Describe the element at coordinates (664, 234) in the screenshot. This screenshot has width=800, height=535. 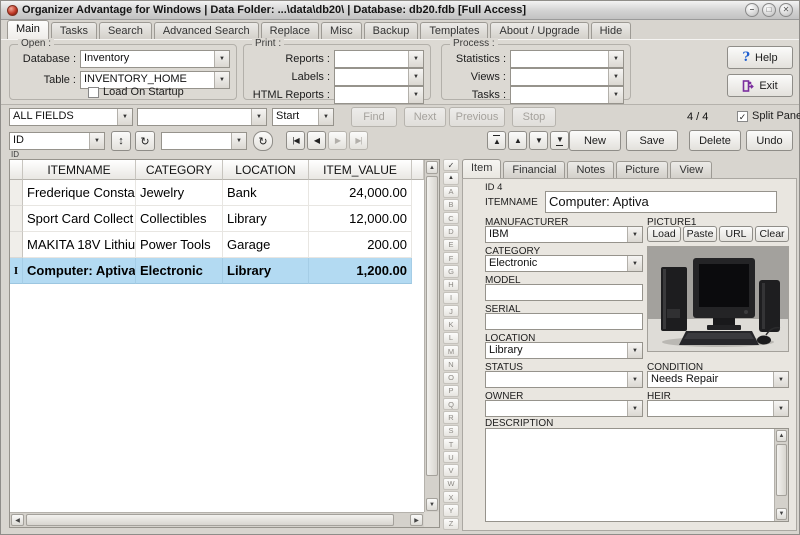
I see `load-picture-button: Load` at that location.